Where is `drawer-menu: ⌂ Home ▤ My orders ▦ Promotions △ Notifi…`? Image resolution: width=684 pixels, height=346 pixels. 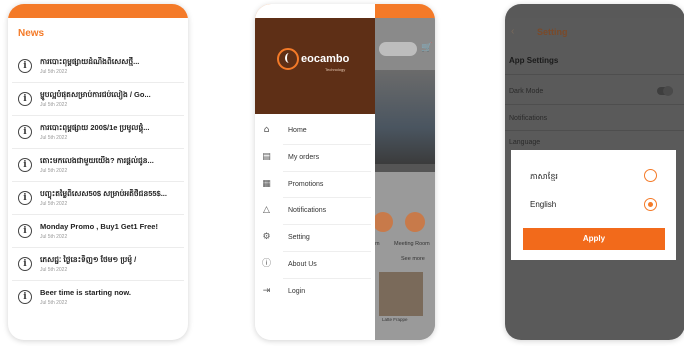 drawer-menu: ⌂ Home ▤ My orders ▦ Promotions △ Notifi… is located at coordinates (315, 212).